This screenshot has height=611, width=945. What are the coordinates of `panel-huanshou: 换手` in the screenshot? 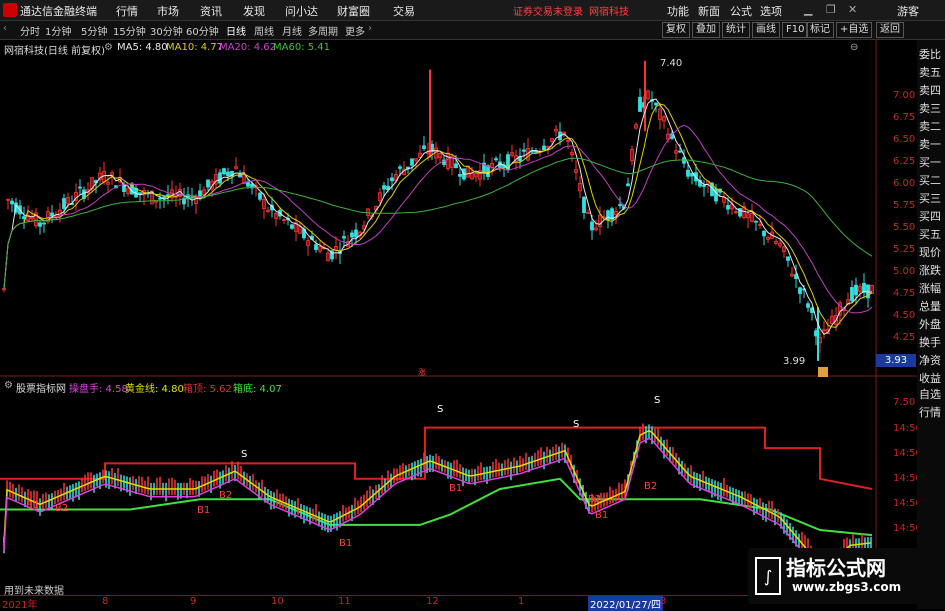 It's located at (930, 342).